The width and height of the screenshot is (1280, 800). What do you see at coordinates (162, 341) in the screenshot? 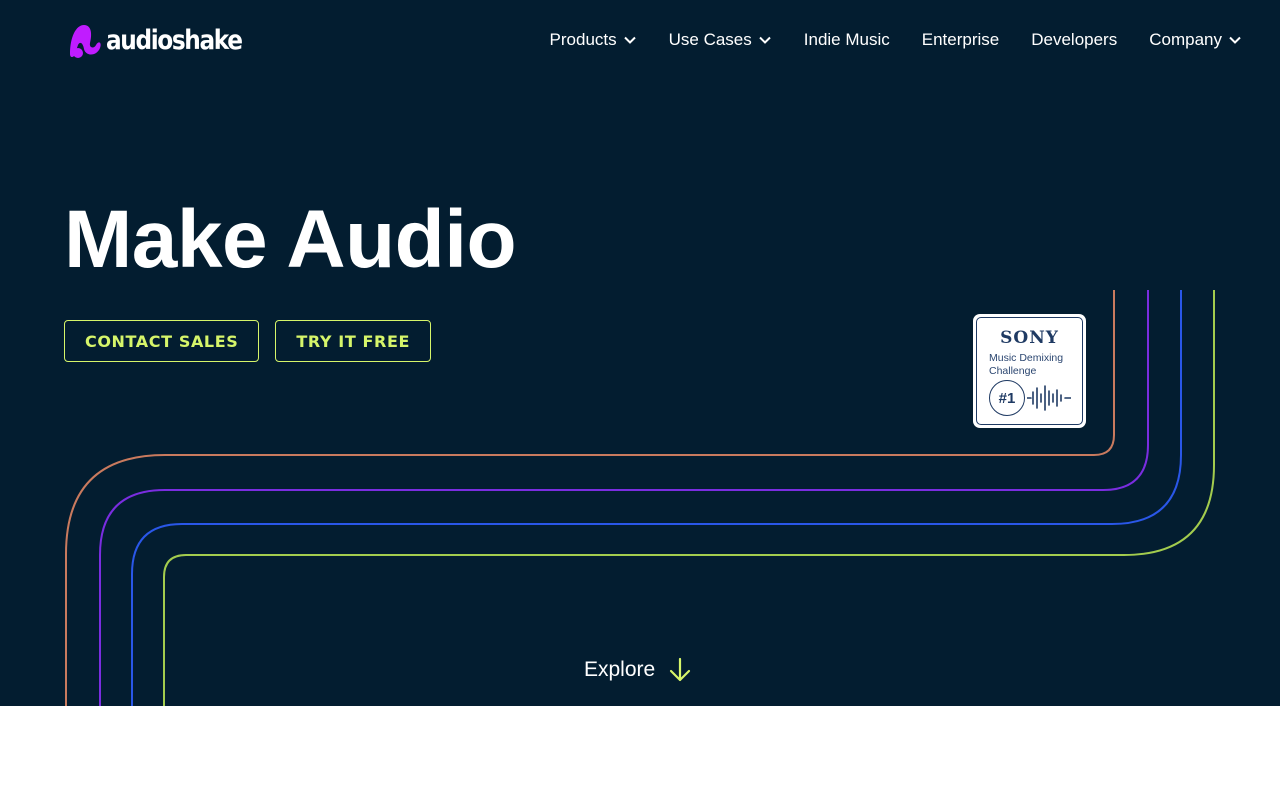
I see `contact-sales-button: CONTACT SALES` at bounding box center [162, 341].